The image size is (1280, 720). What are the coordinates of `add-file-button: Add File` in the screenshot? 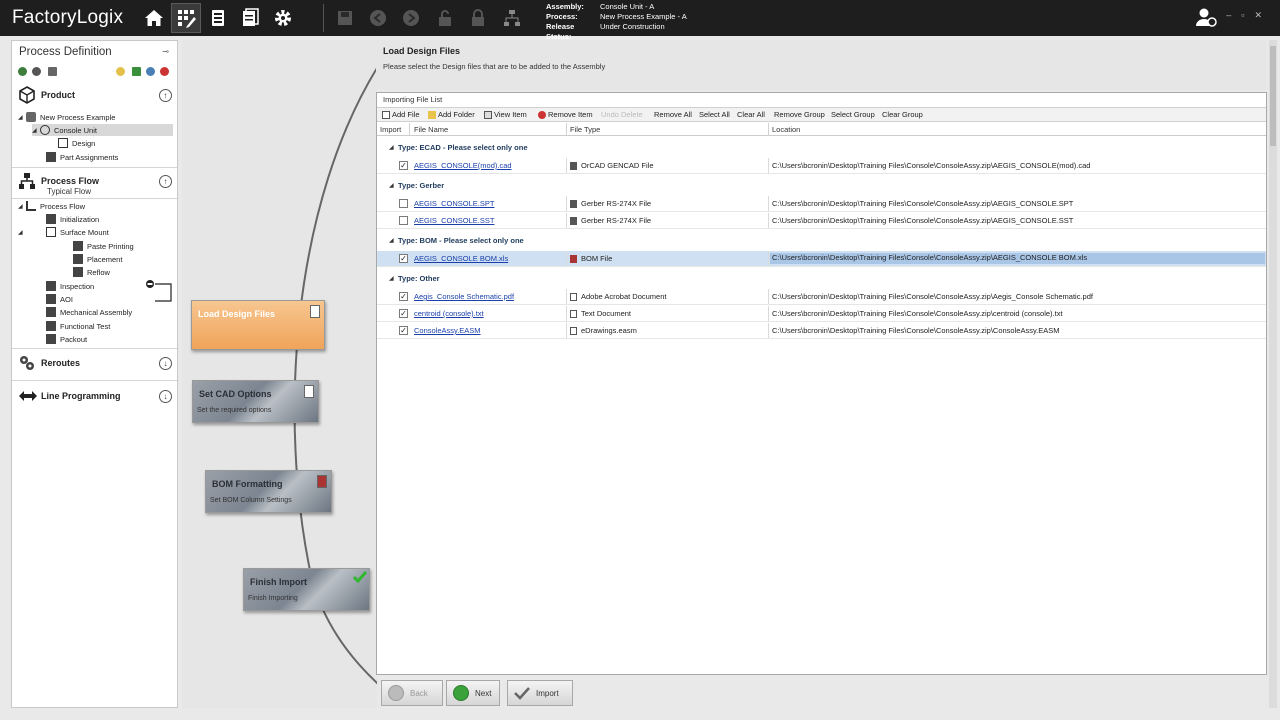 It's located at (401, 114).